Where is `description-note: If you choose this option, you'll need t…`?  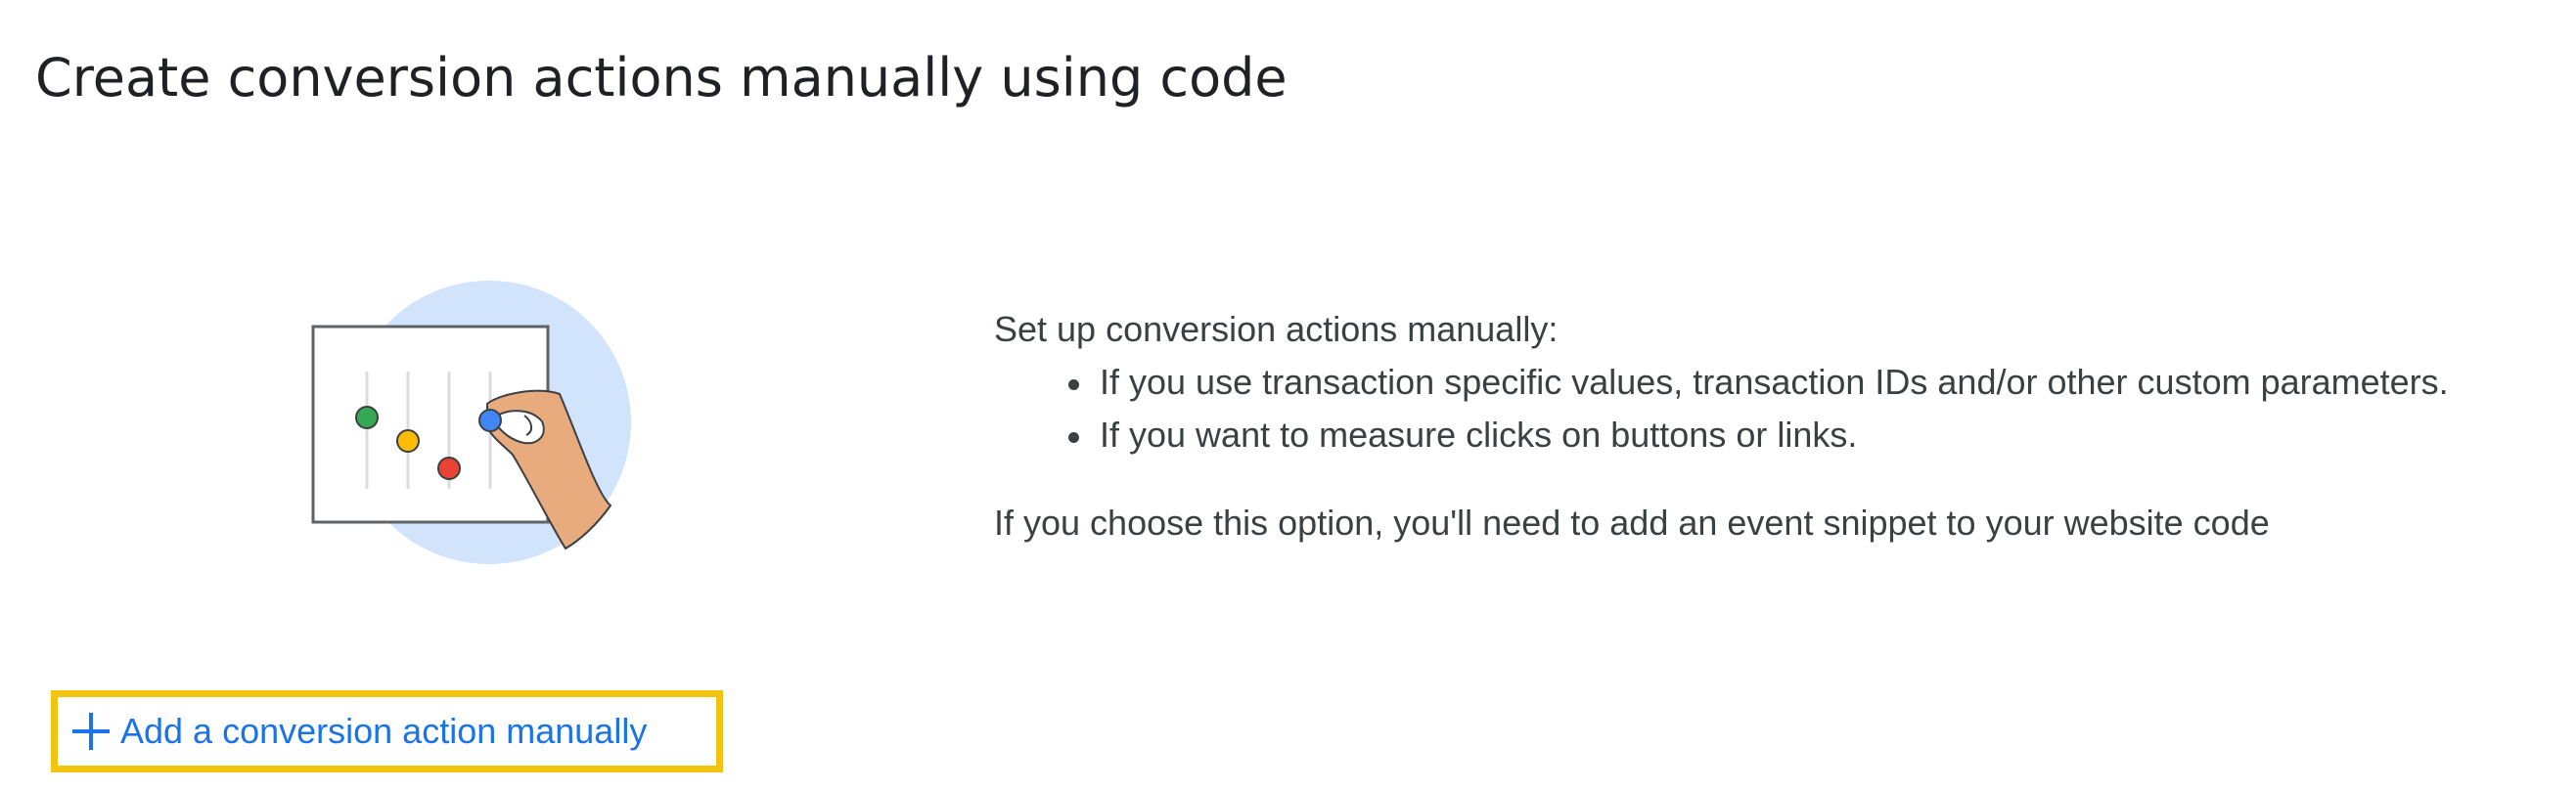
description-note: If you choose this option, you'll need t… is located at coordinates (1632, 523).